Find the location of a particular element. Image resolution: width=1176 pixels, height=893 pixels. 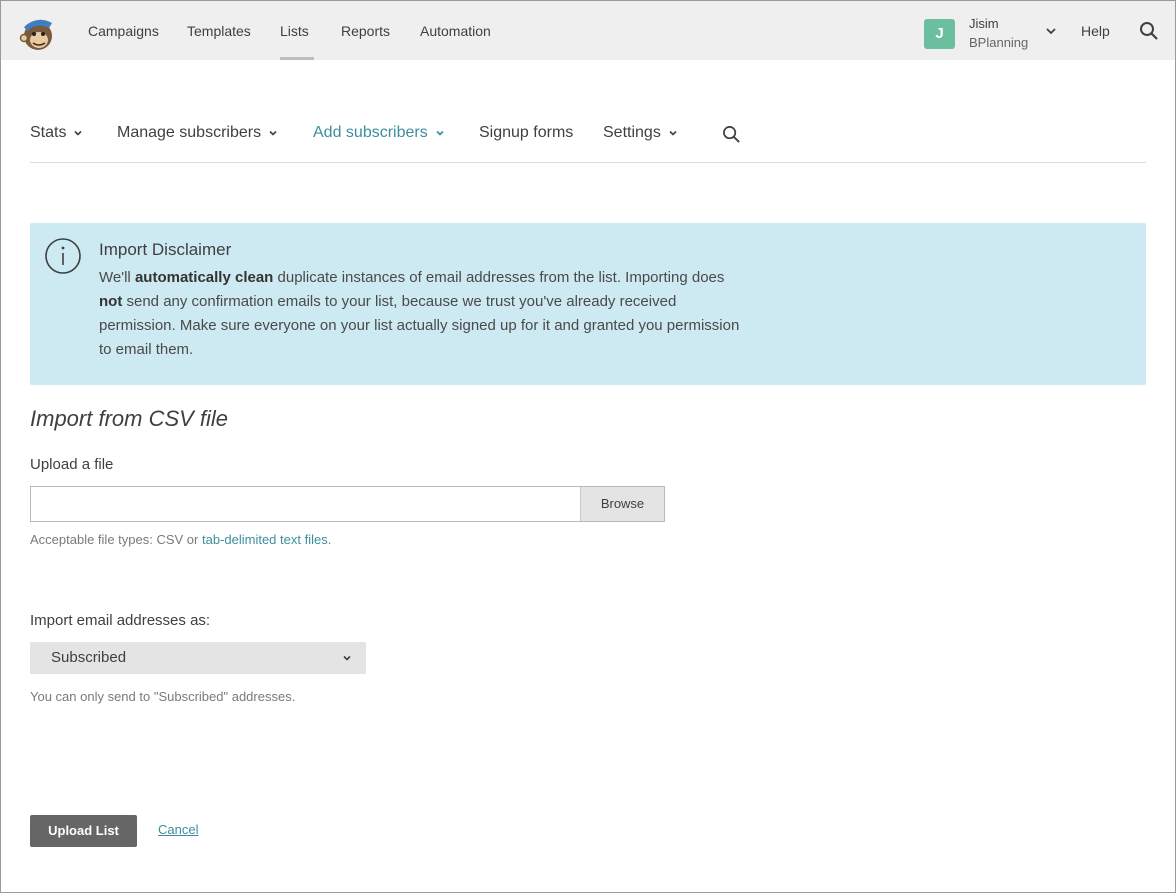

subnav-stats: Stats is located at coordinates (56, 133).